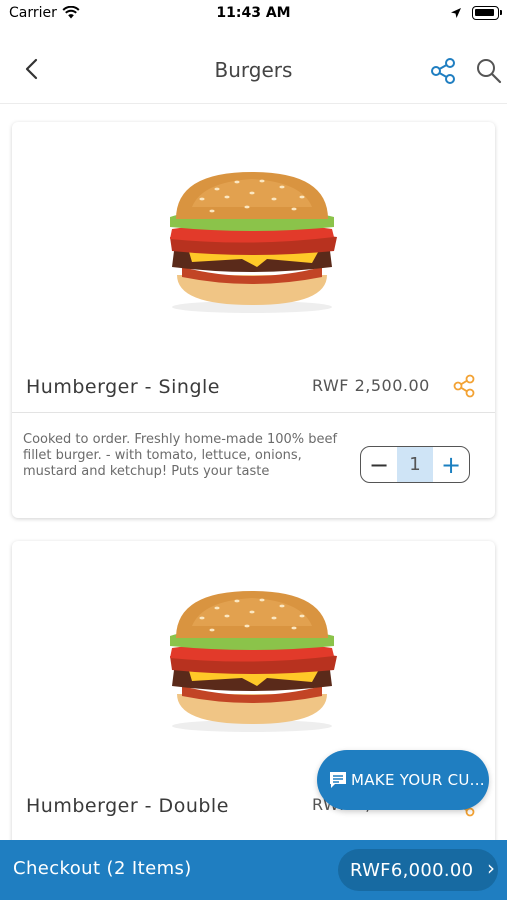 This screenshot has width=507, height=900. What do you see at coordinates (379, 464) in the screenshot?
I see `decrease-quantity-button: −` at bounding box center [379, 464].